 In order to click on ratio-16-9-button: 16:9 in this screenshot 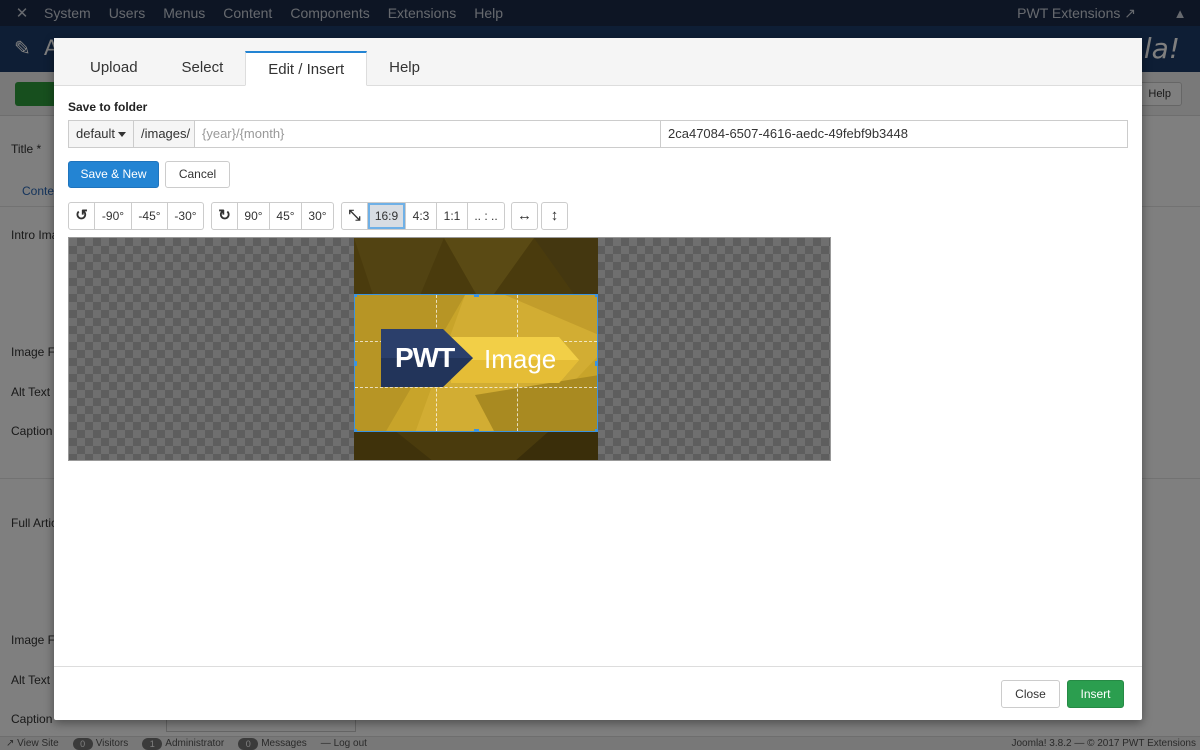, I will do `click(387, 216)`.